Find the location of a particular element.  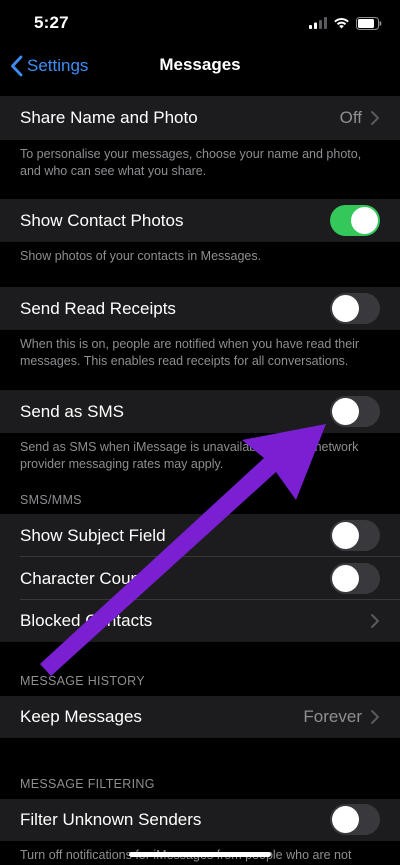

show-contact-photos-toggle is located at coordinates (355, 220).